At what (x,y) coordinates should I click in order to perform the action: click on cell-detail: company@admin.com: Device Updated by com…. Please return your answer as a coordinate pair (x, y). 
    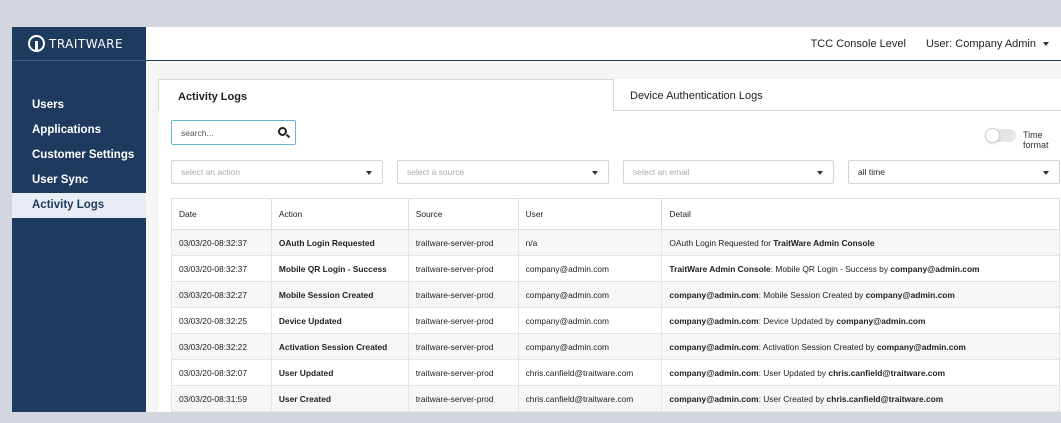
    Looking at the image, I should click on (860, 320).